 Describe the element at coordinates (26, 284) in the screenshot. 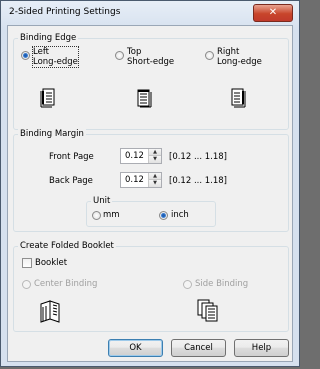

I see `center-binding-radio` at that location.